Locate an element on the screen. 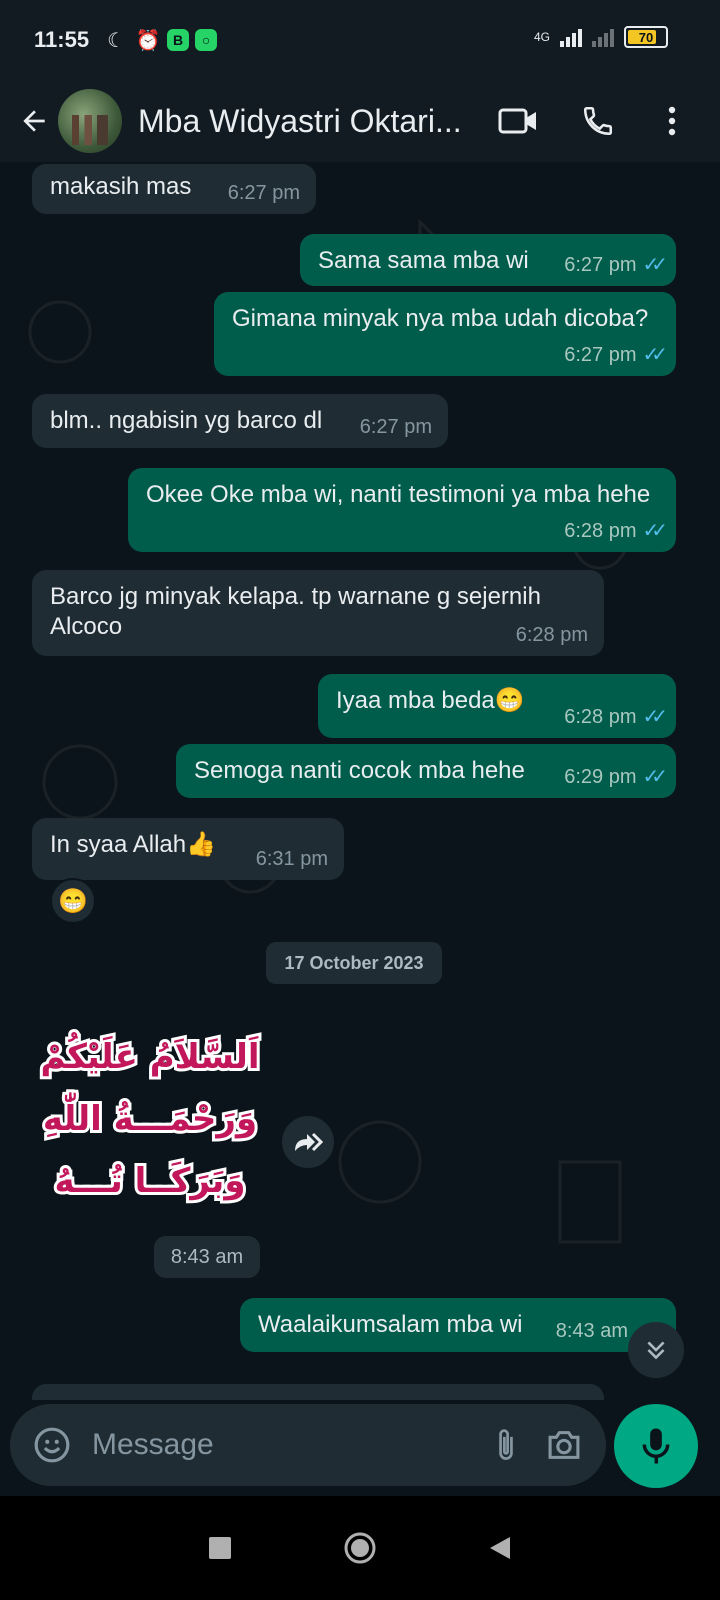 The image size is (720, 1600). message-time: 8:43 am is located at coordinates (591, 1331).